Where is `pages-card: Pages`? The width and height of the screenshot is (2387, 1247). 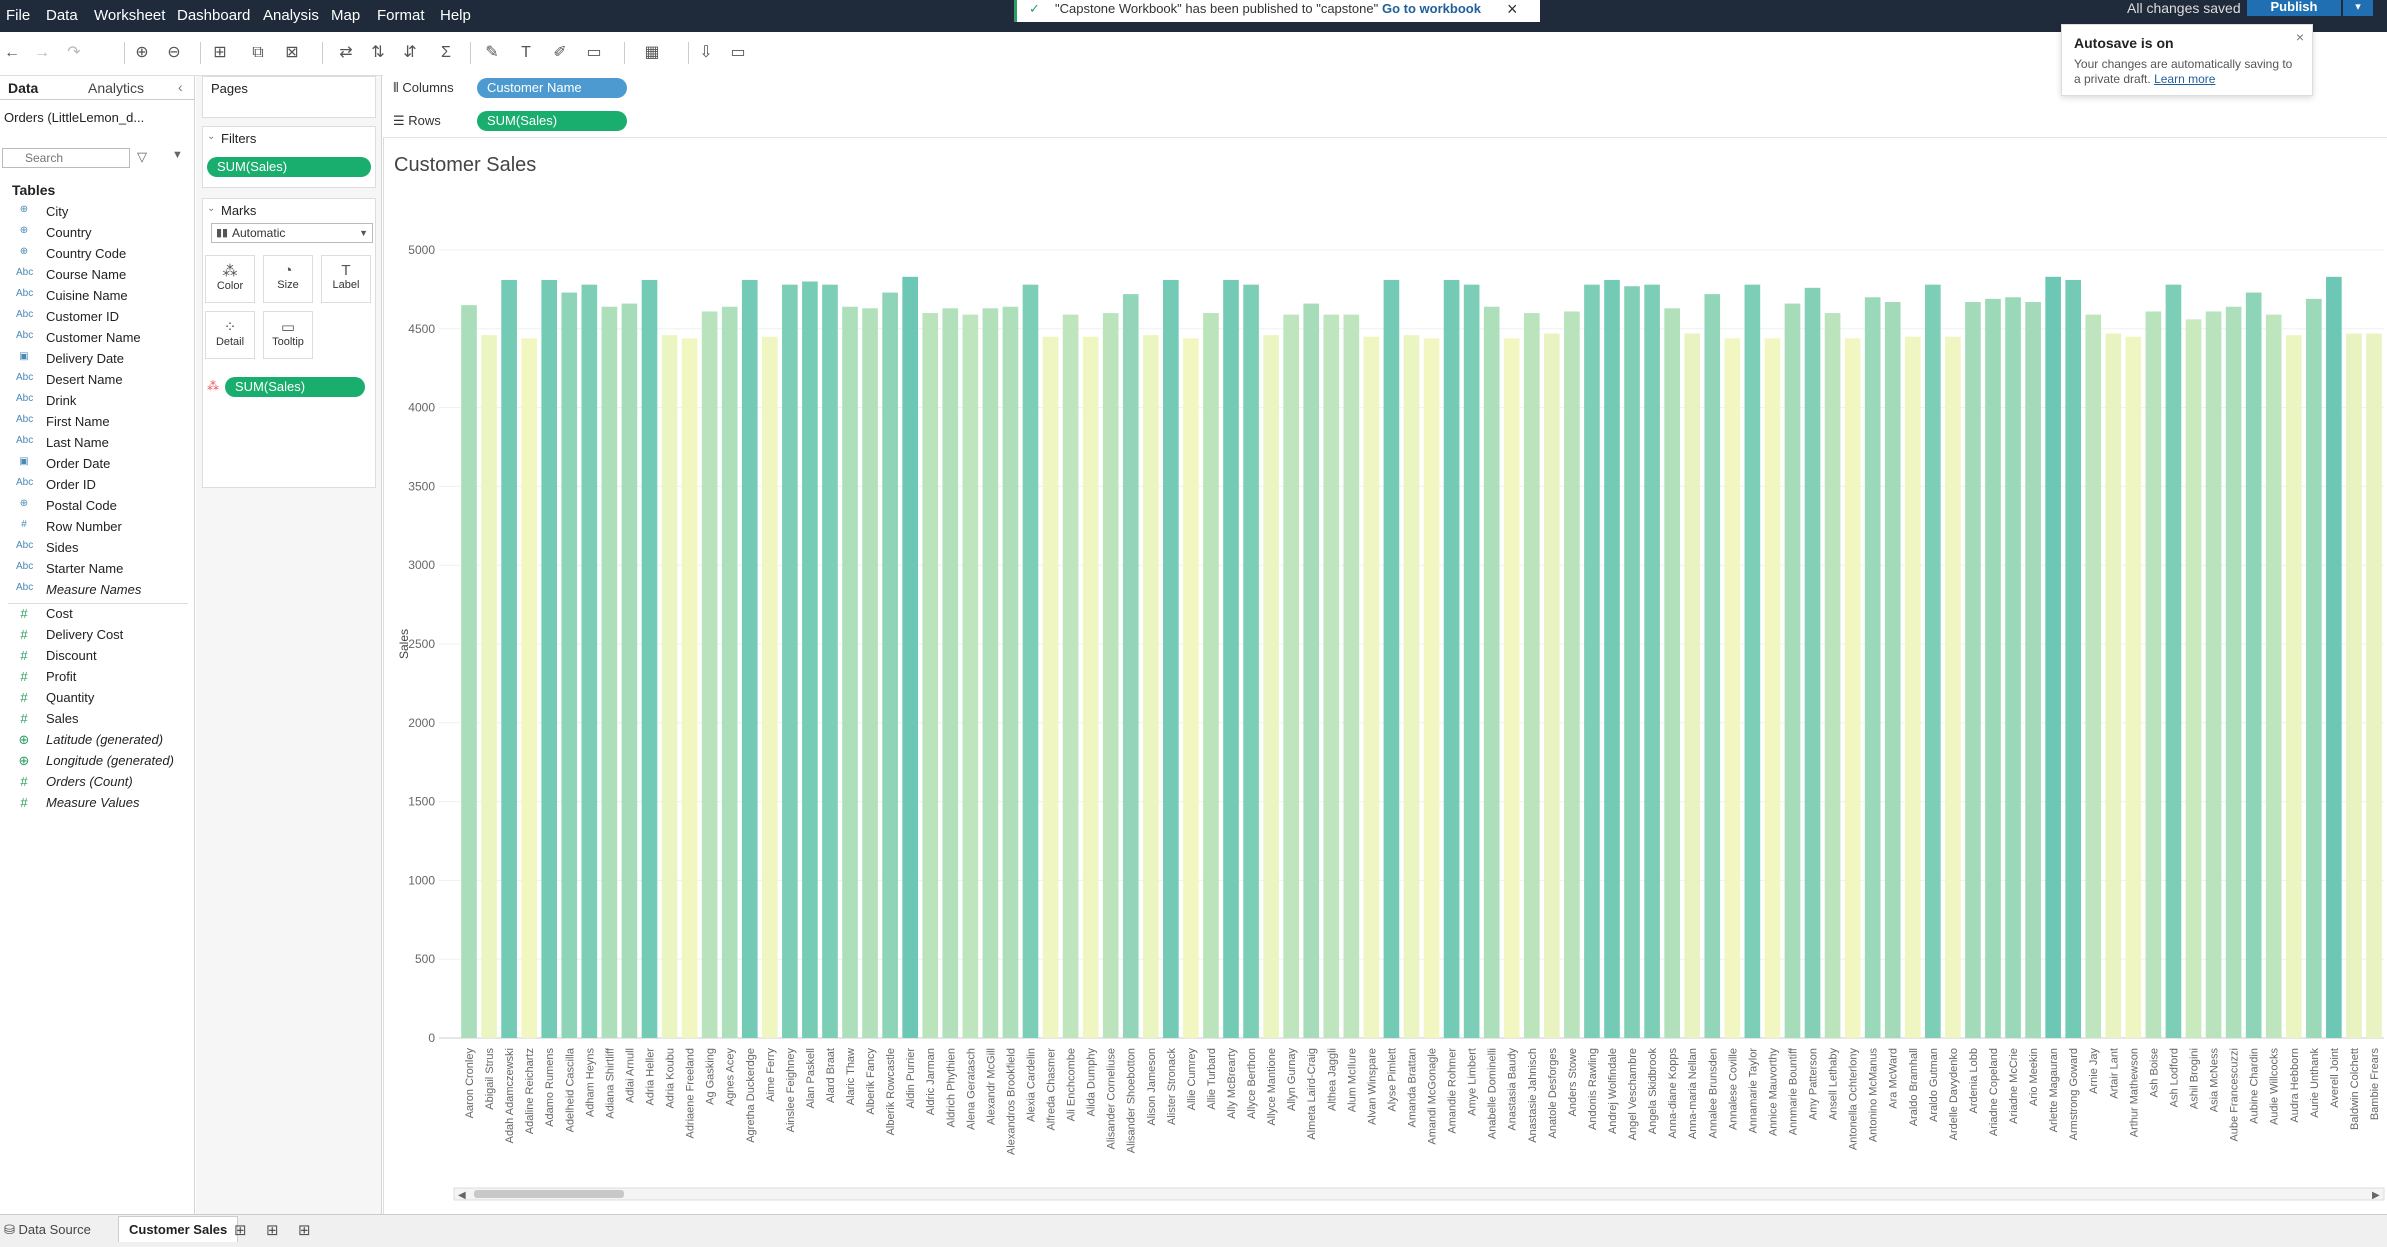
pages-card: Pages is located at coordinates (289, 97).